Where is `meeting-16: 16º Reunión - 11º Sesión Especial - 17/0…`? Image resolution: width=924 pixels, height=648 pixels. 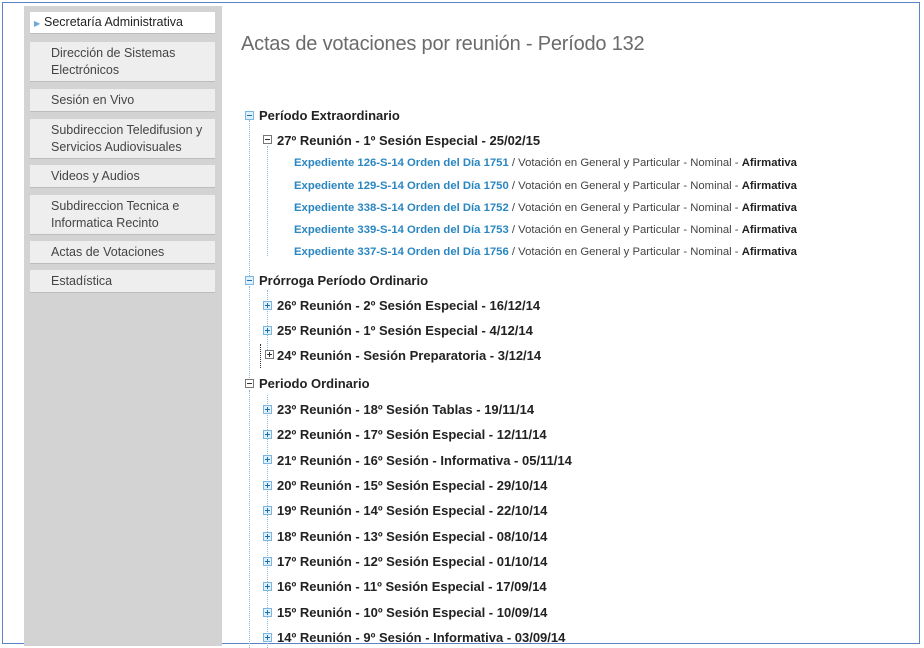 meeting-16: 16º Reunión - 11º Sesión Especial - 17/0… is located at coordinates (412, 587).